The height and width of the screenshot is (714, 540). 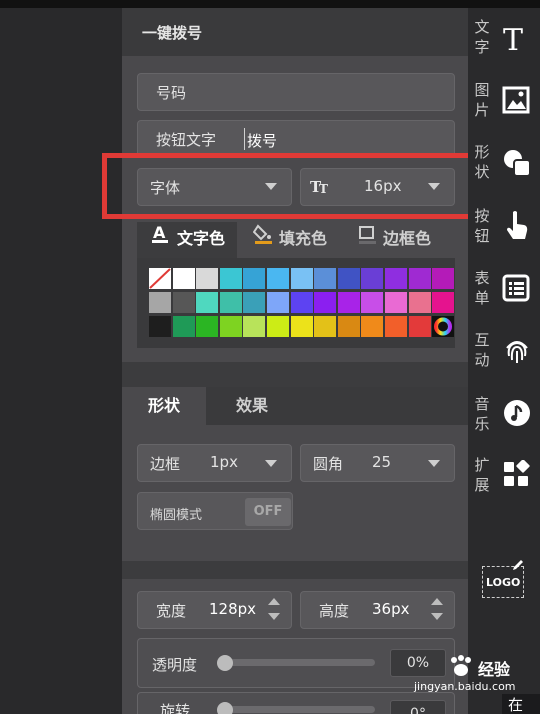 I want to click on sidebar-item-shape-label: 形状, so click(x=482, y=162).